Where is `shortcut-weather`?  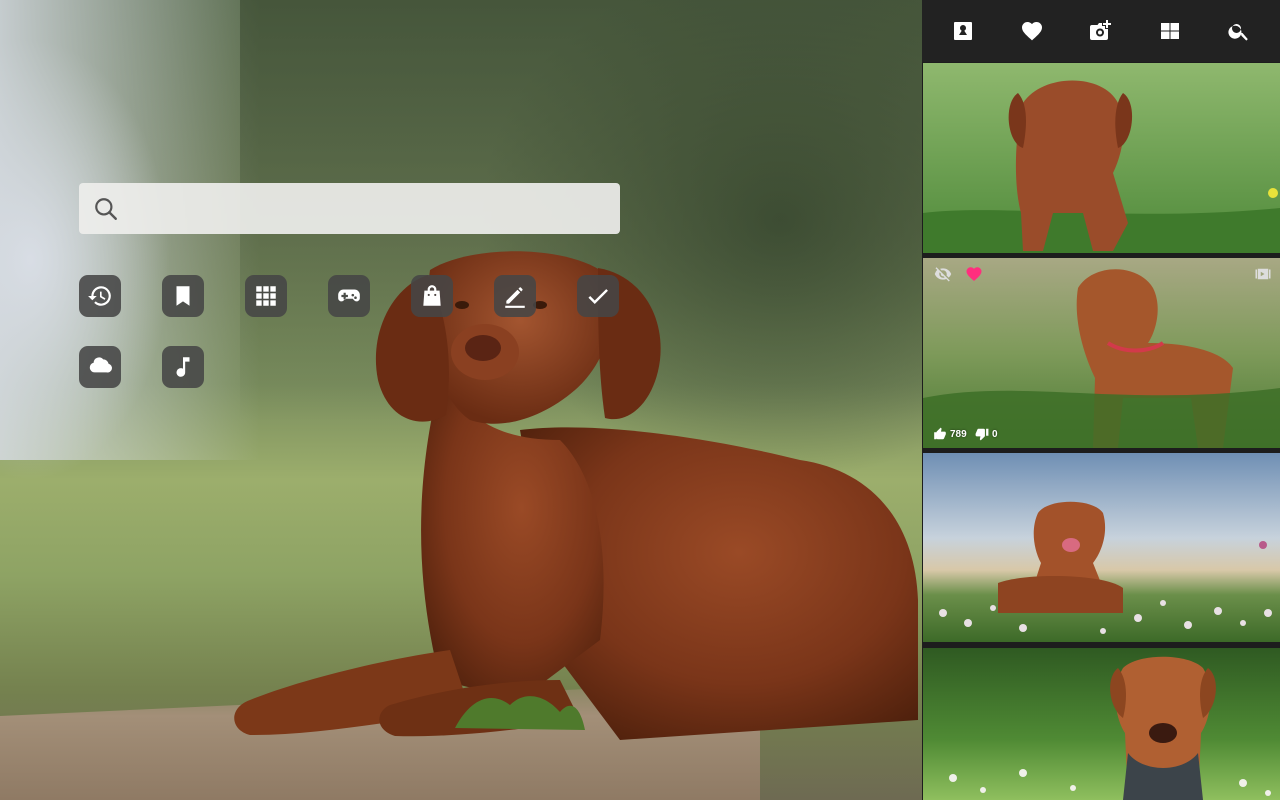 shortcut-weather is located at coordinates (100, 367).